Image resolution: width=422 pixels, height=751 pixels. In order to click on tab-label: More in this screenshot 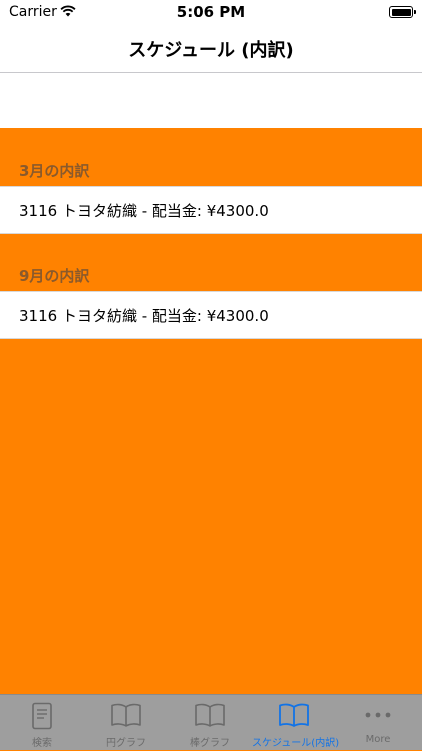, I will do `click(378, 739)`.